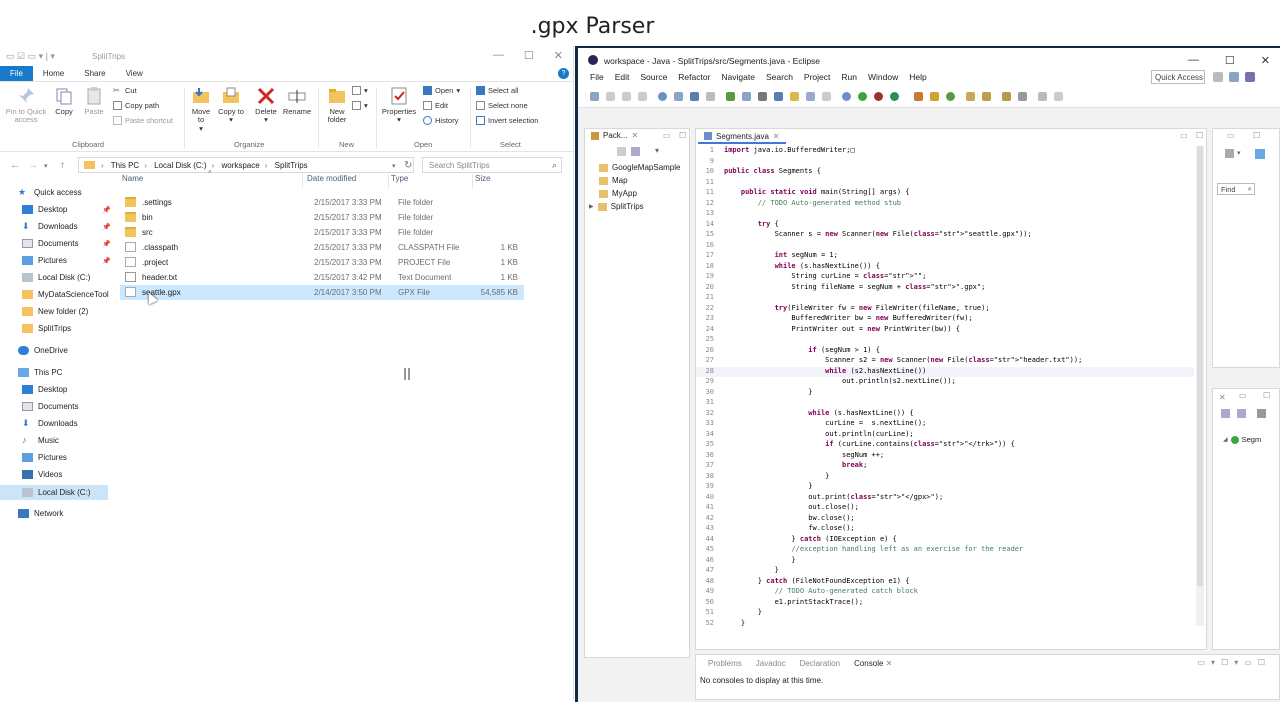  I want to click on code-line: 46 }, so click(945, 561).